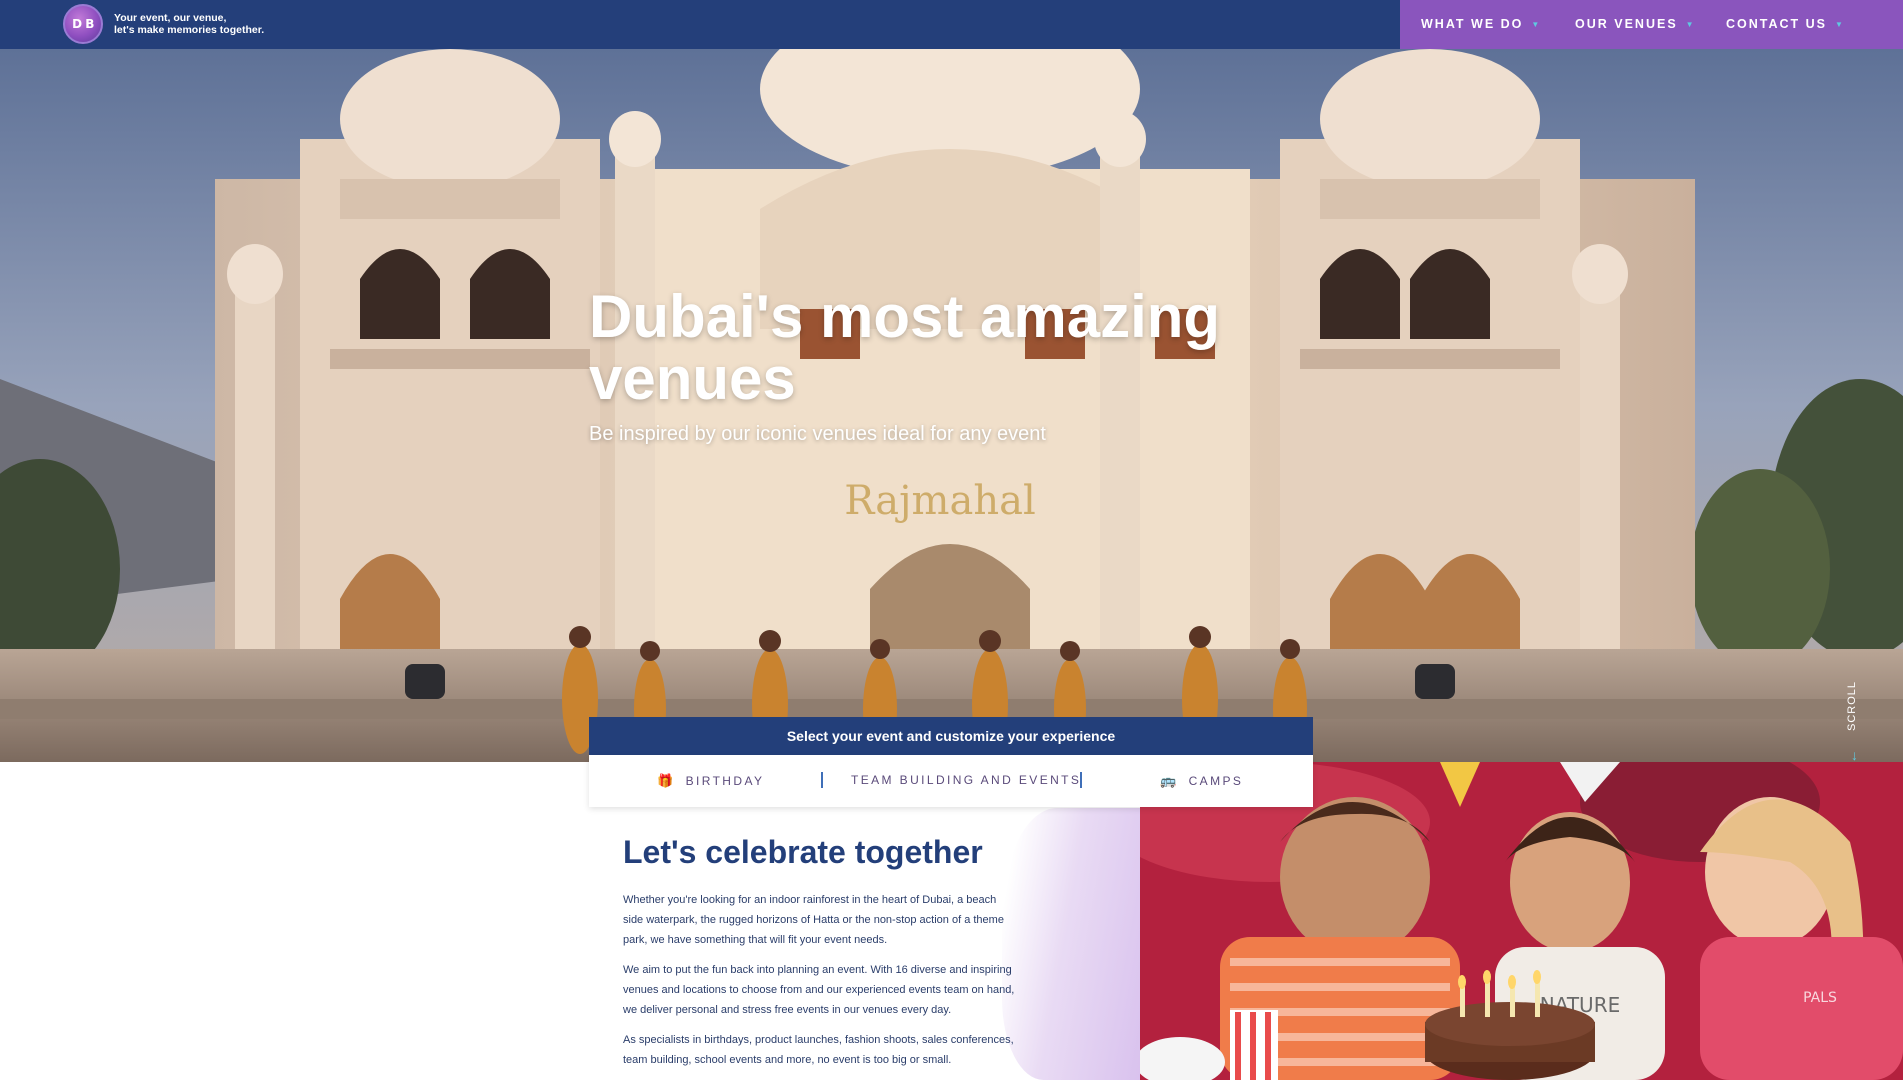 The width and height of the screenshot is (1903, 1080). I want to click on option-label: BIRTHDAY, so click(725, 781).